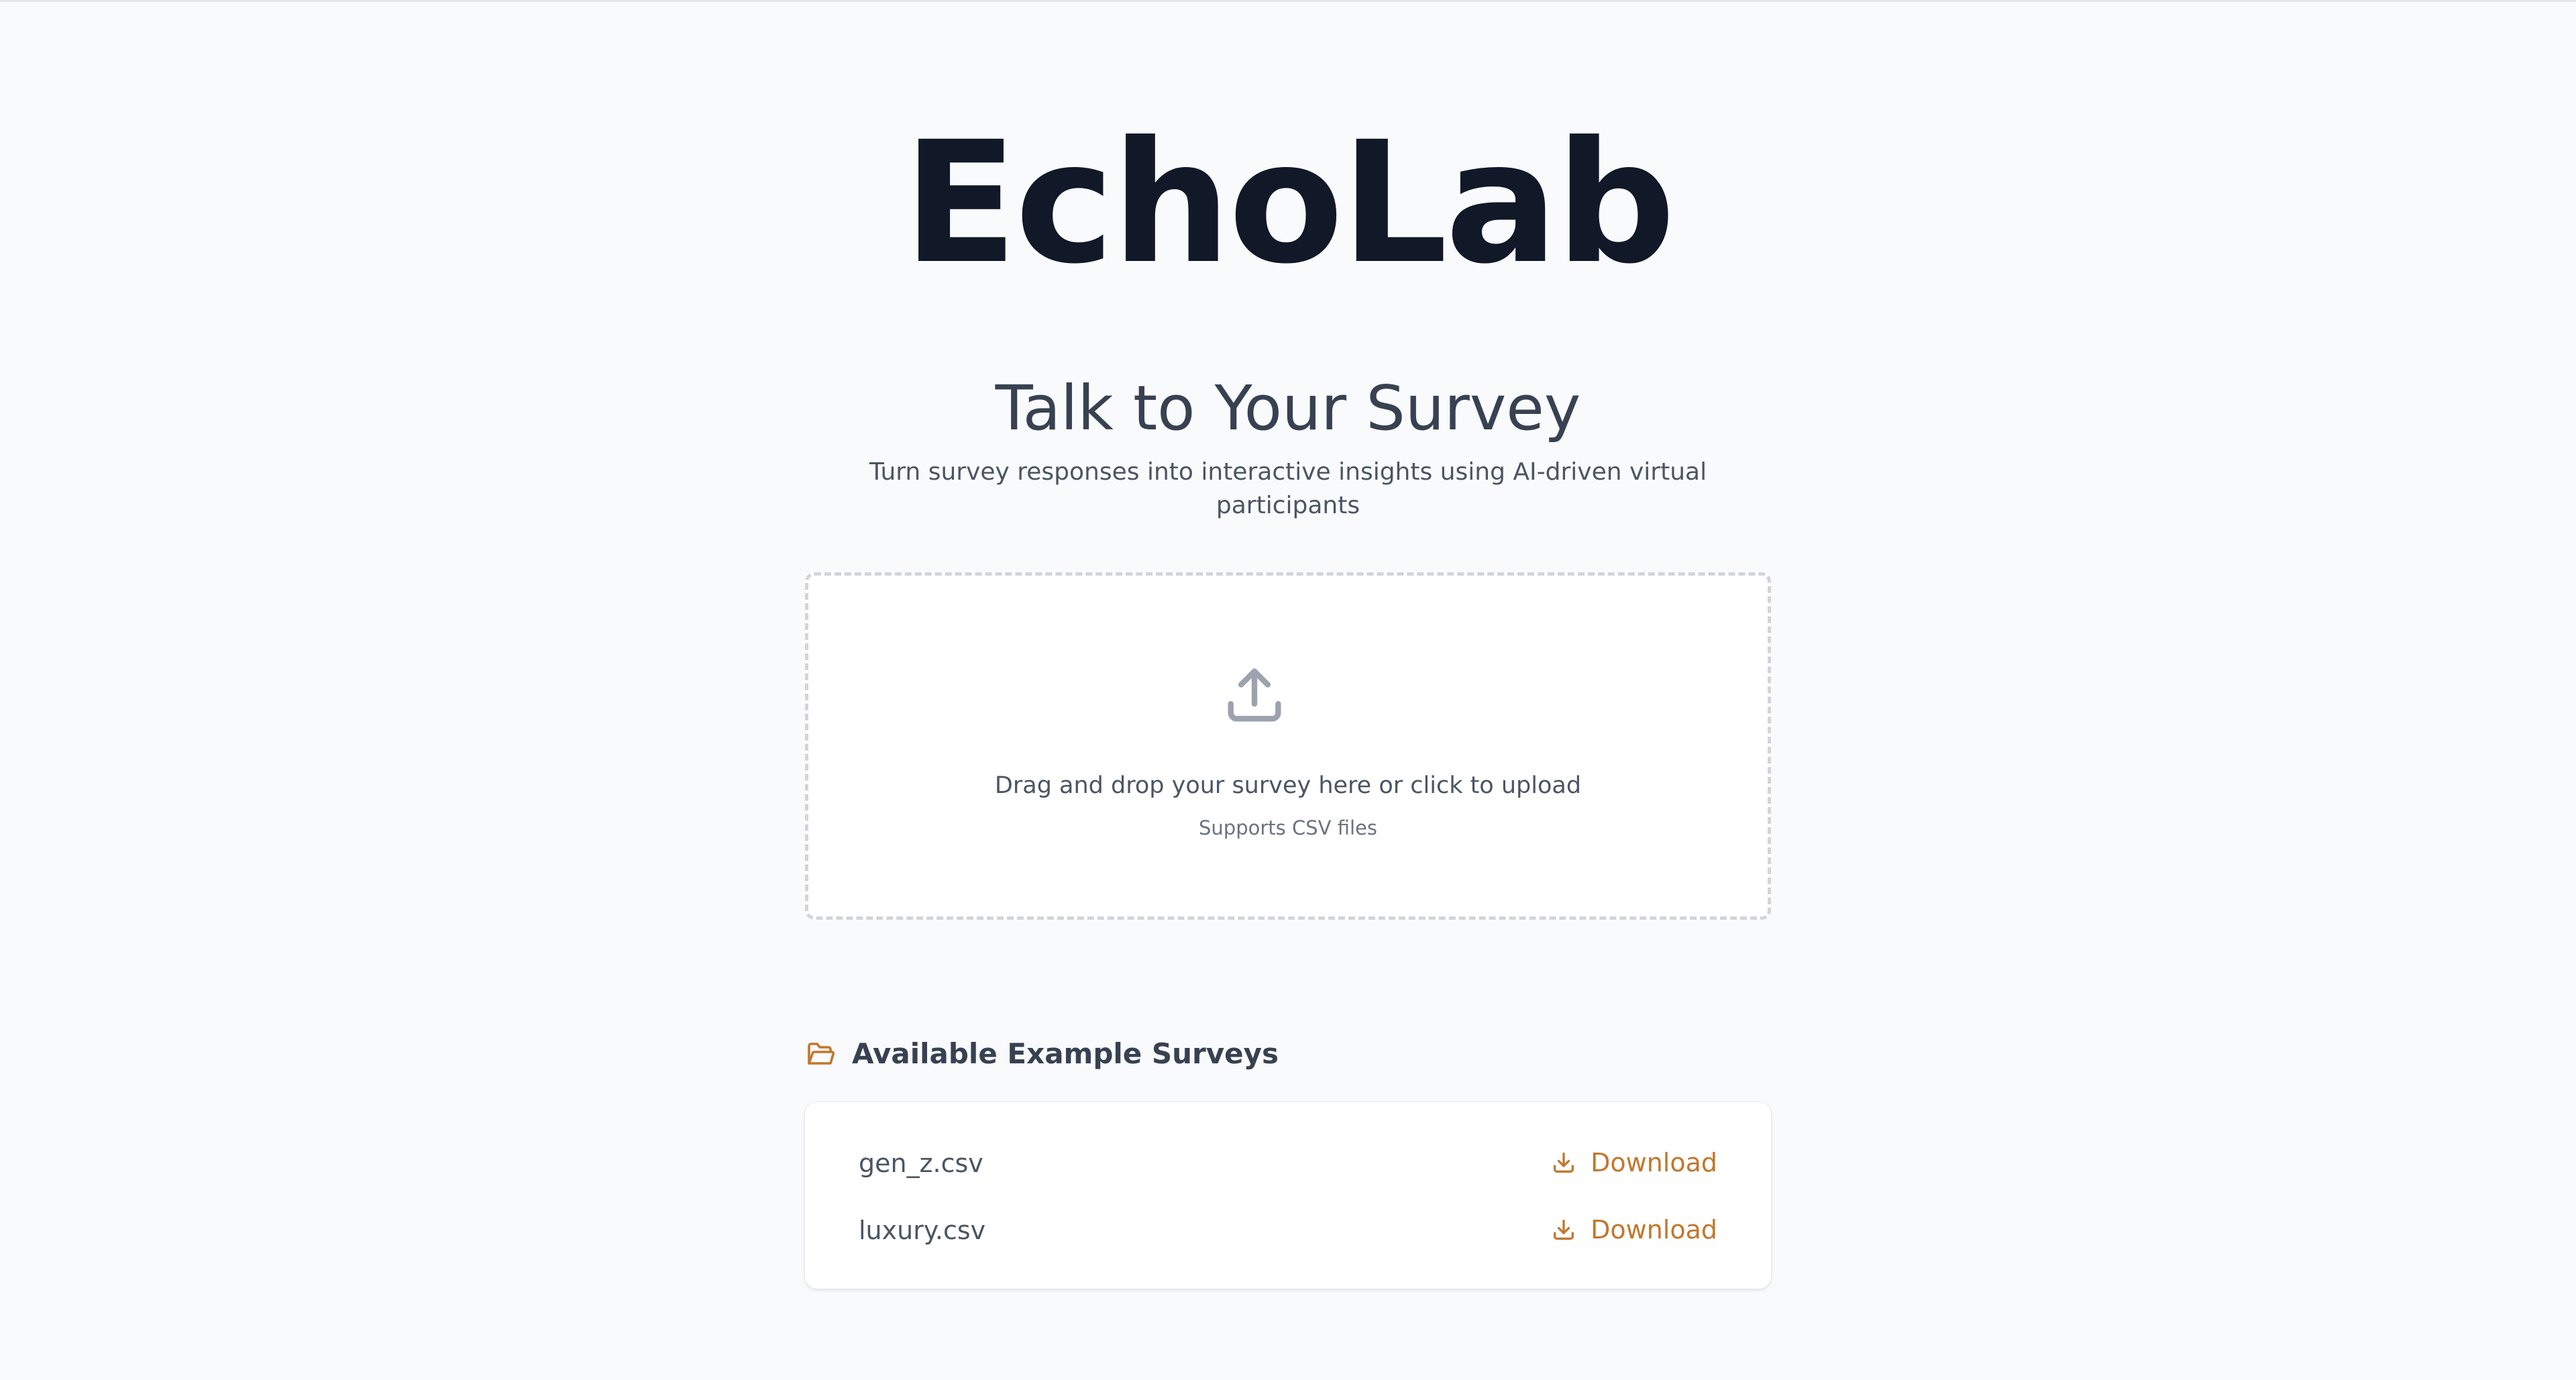 The height and width of the screenshot is (1380, 2576). What do you see at coordinates (1288, 827) in the screenshot?
I see `upload-supported-formats: Supports CSV files` at bounding box center [1288, 827].